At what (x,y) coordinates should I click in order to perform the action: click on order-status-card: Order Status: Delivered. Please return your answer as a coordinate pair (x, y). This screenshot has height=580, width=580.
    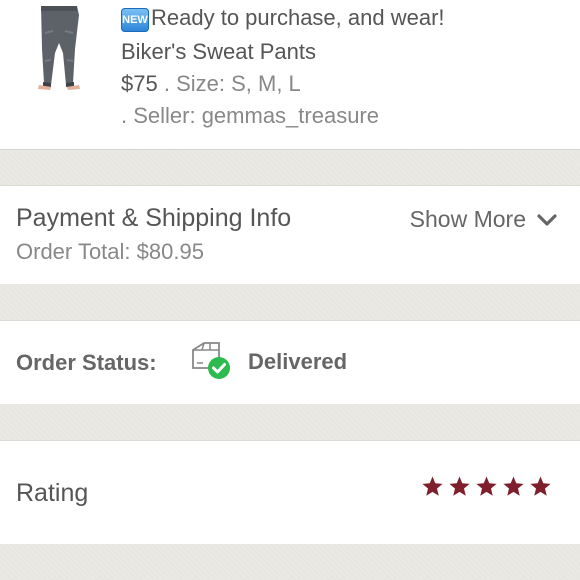
    Looking at the image, I should click on (290, 362).